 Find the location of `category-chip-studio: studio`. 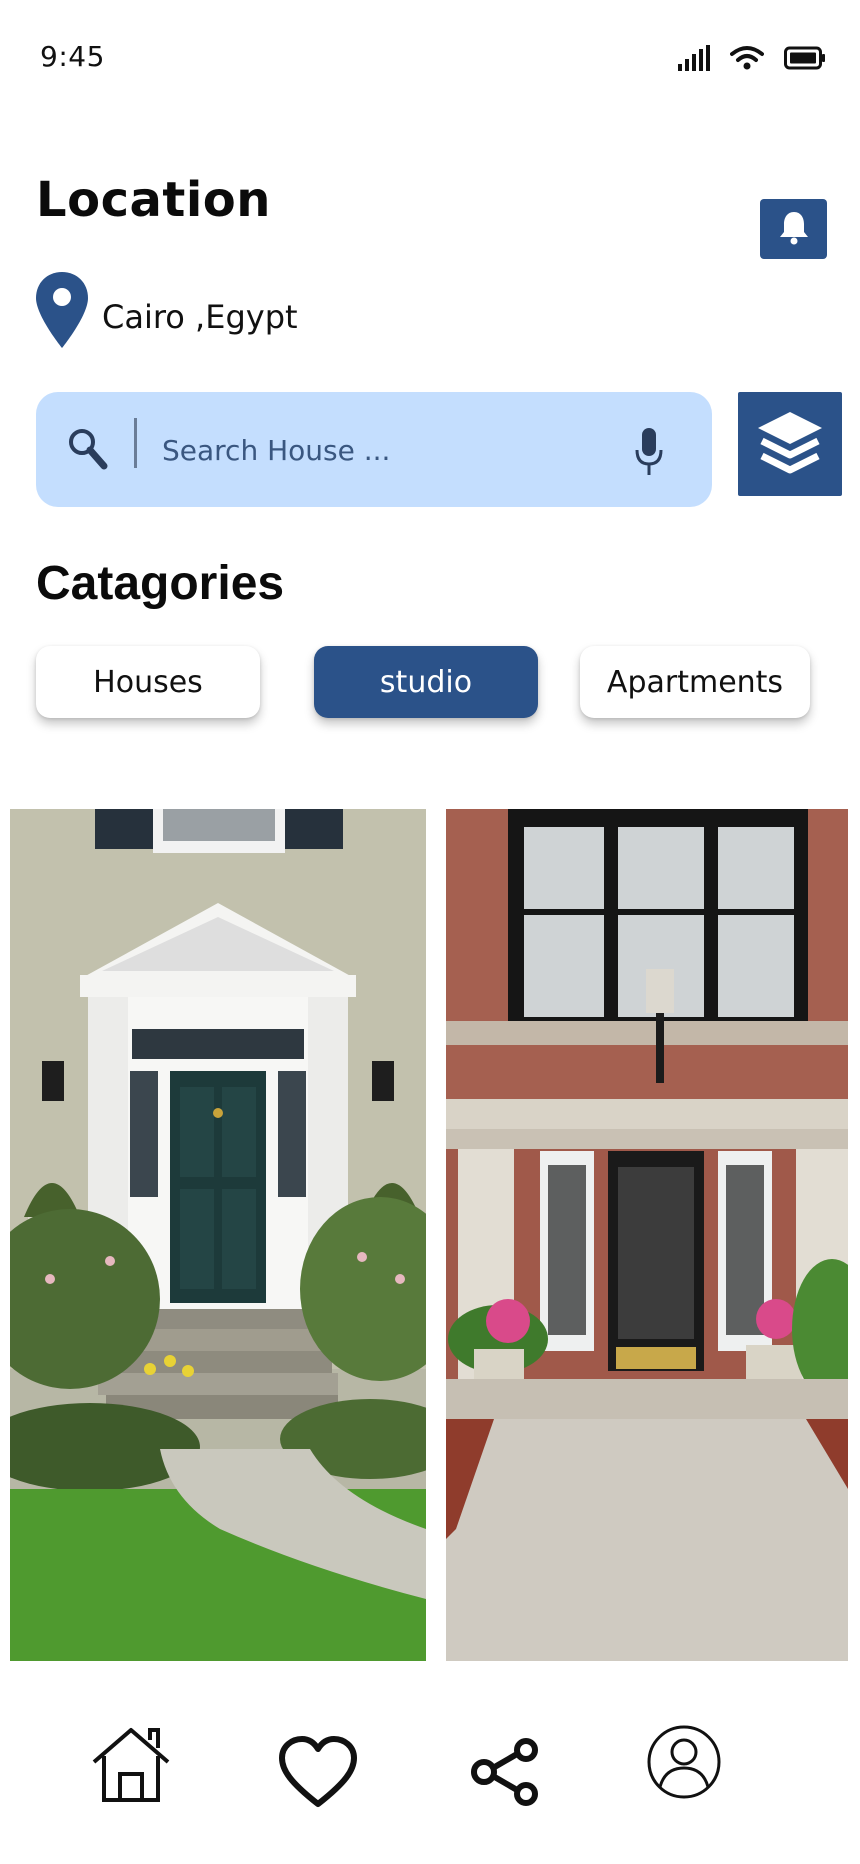

category-chip-studio: studio is located at coordinates (426, 682).